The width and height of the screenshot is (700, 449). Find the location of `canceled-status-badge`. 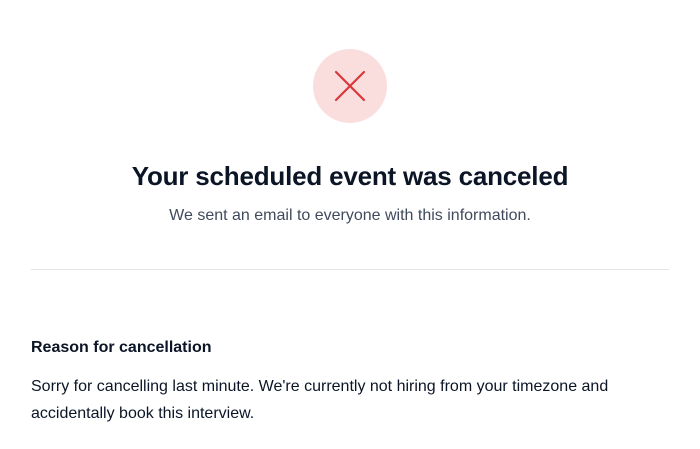

canceled-status-badge is located at coordinates (350, 86).